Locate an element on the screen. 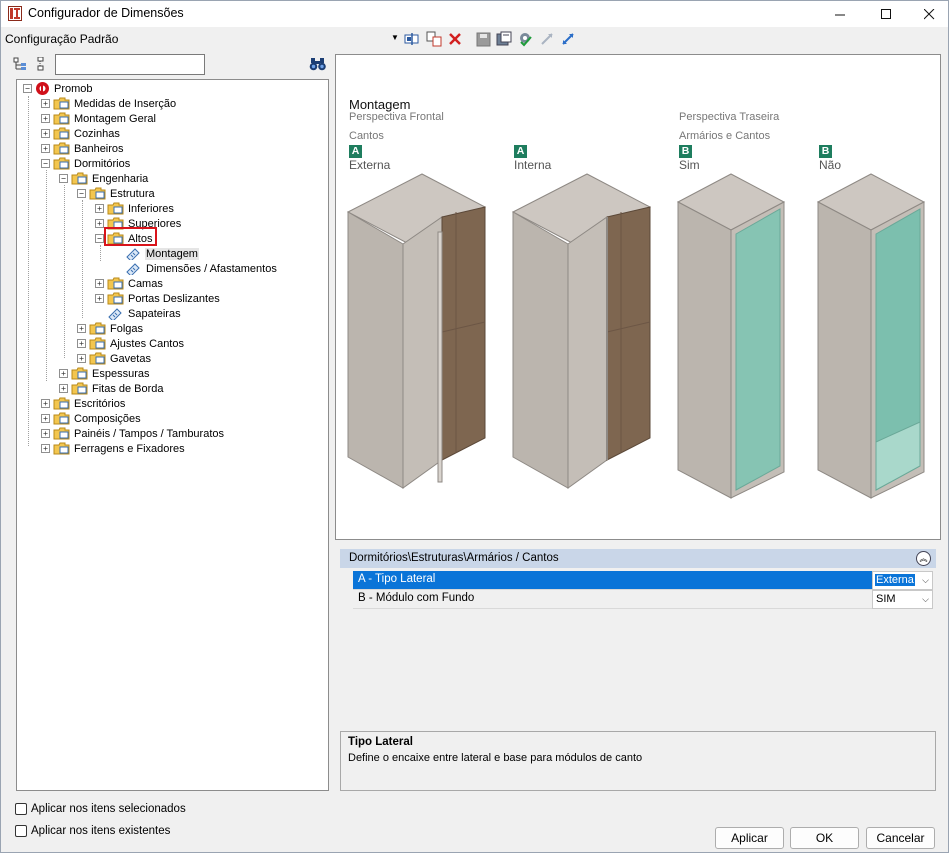 The image size is (949, 853). tree-item-medidas-insercao: + Medidas de Inserção is located at coordinates (109, 103).